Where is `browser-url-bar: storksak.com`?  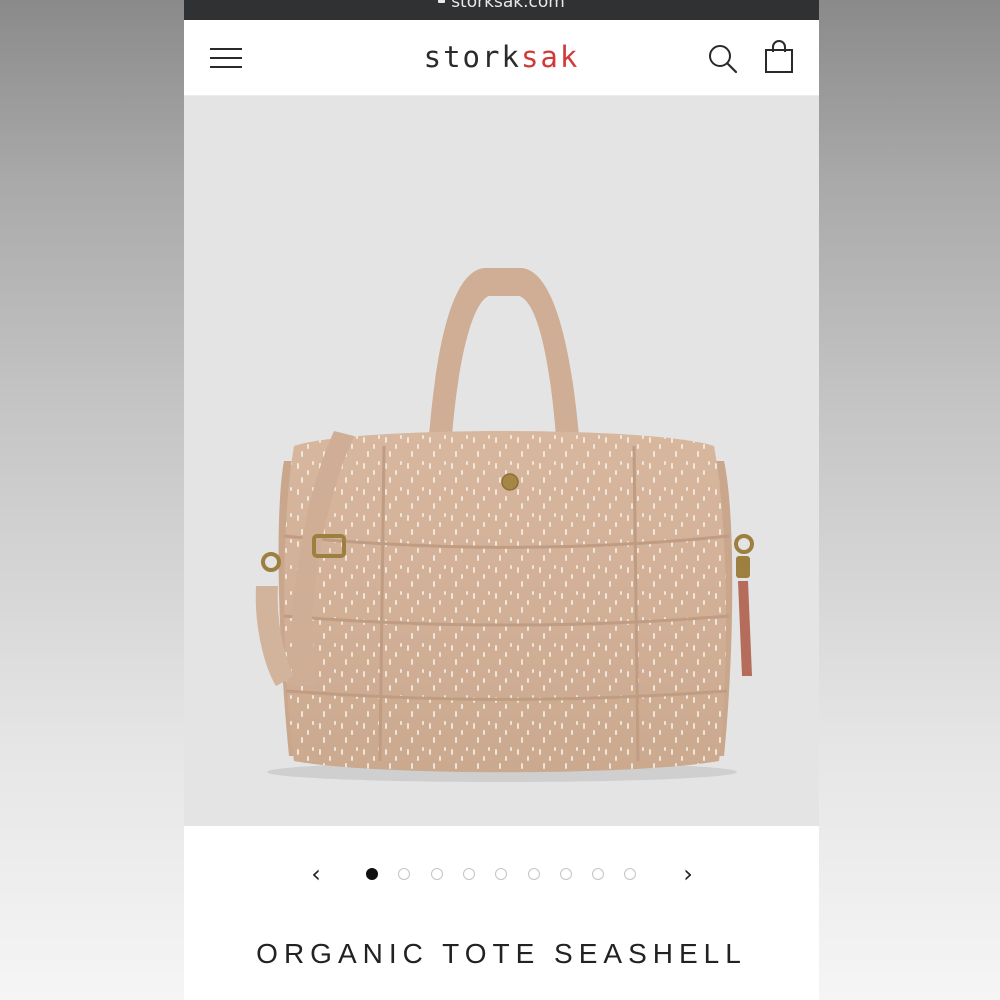 browser-url-bar: storksak.com is located at coordinates (501, 10).